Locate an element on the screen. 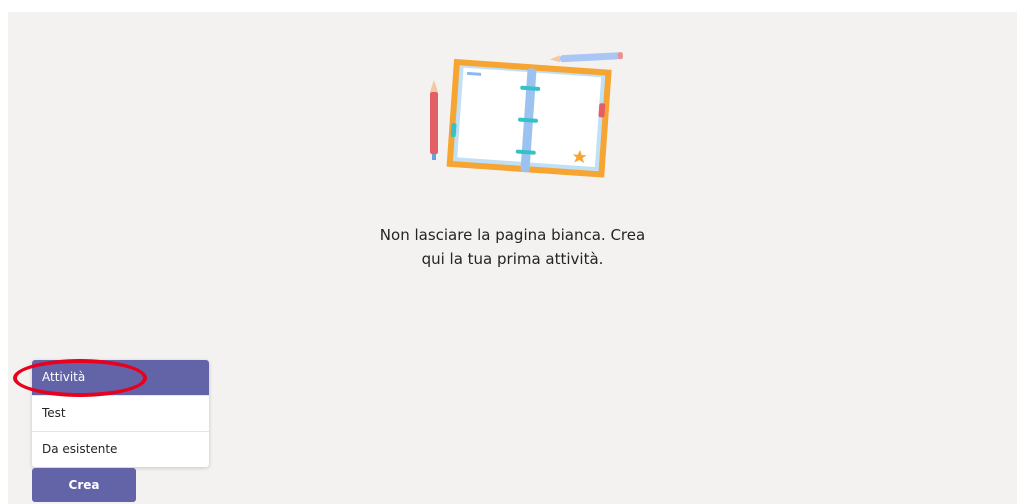 Image resolution: width=1017 pixels, height=504 pixels. menu-item-test: Test is located at coordinates (120, 413).